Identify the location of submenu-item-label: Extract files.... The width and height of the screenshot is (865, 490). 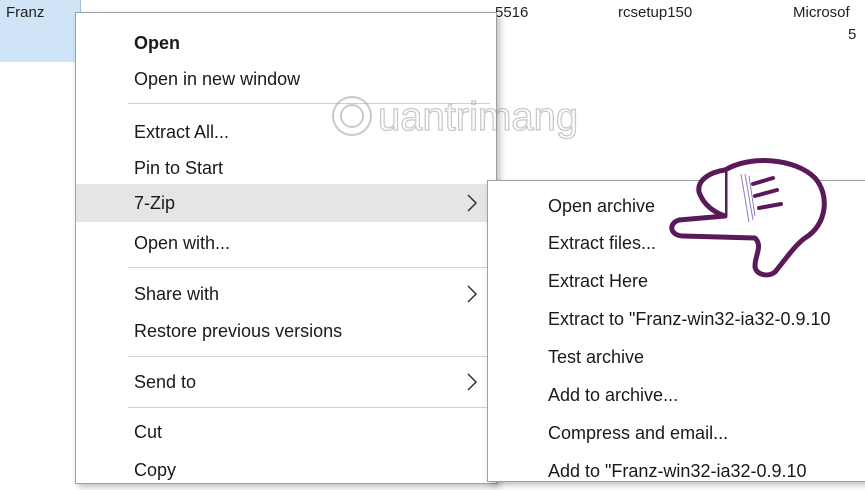
(602, 242).